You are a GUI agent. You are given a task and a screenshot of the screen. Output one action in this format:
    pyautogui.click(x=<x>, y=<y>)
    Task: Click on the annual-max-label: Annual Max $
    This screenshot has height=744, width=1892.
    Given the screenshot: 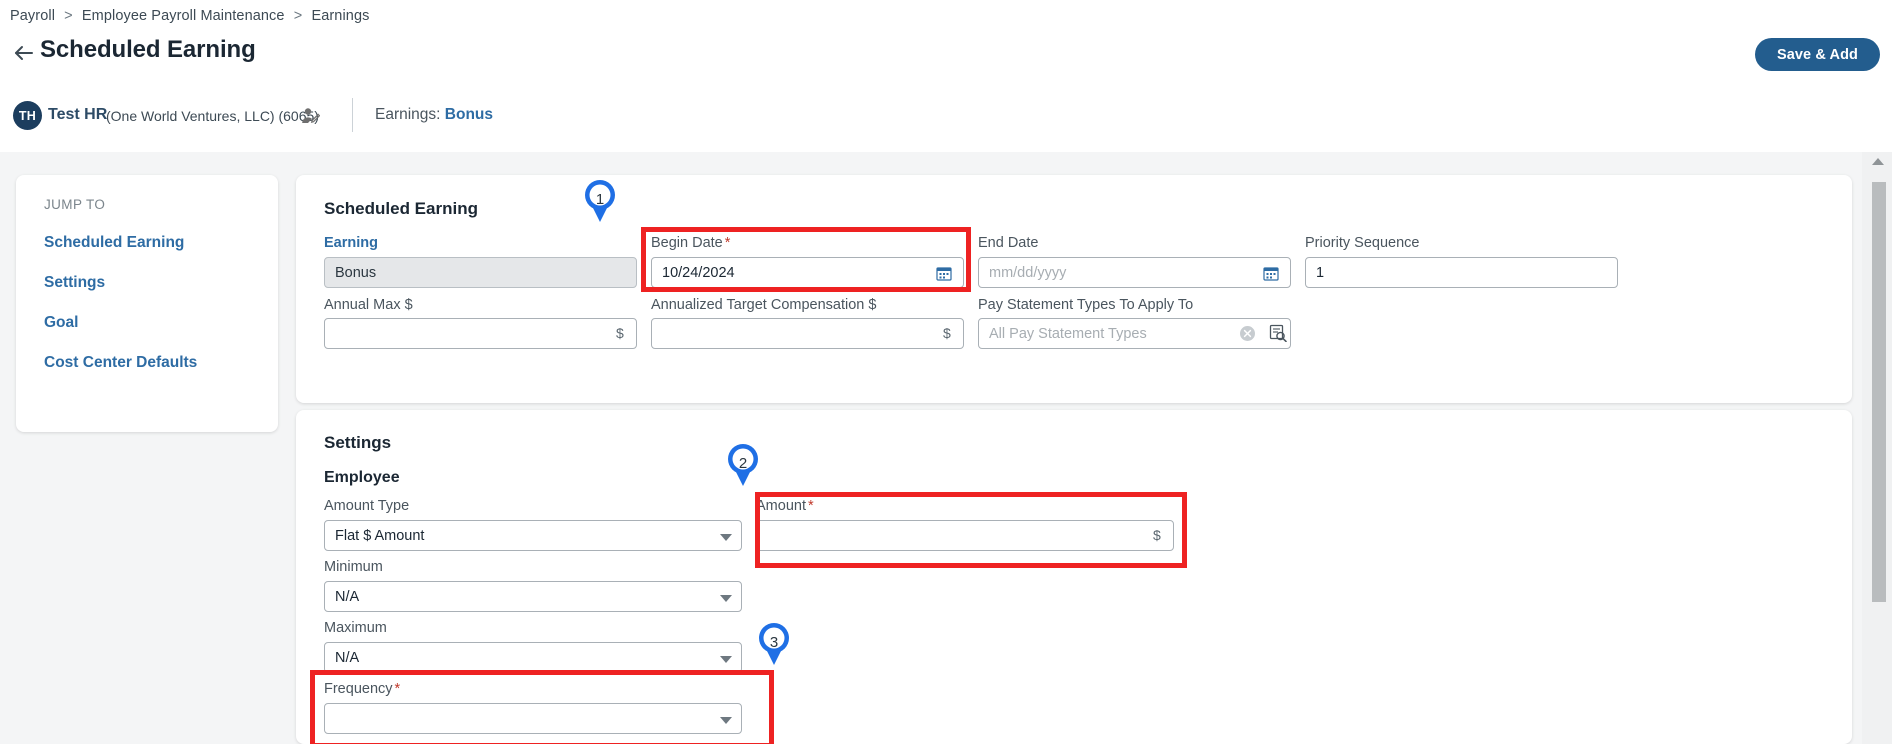 What is the action you would take?
    pyautogui.click(x=368, y=305)
    